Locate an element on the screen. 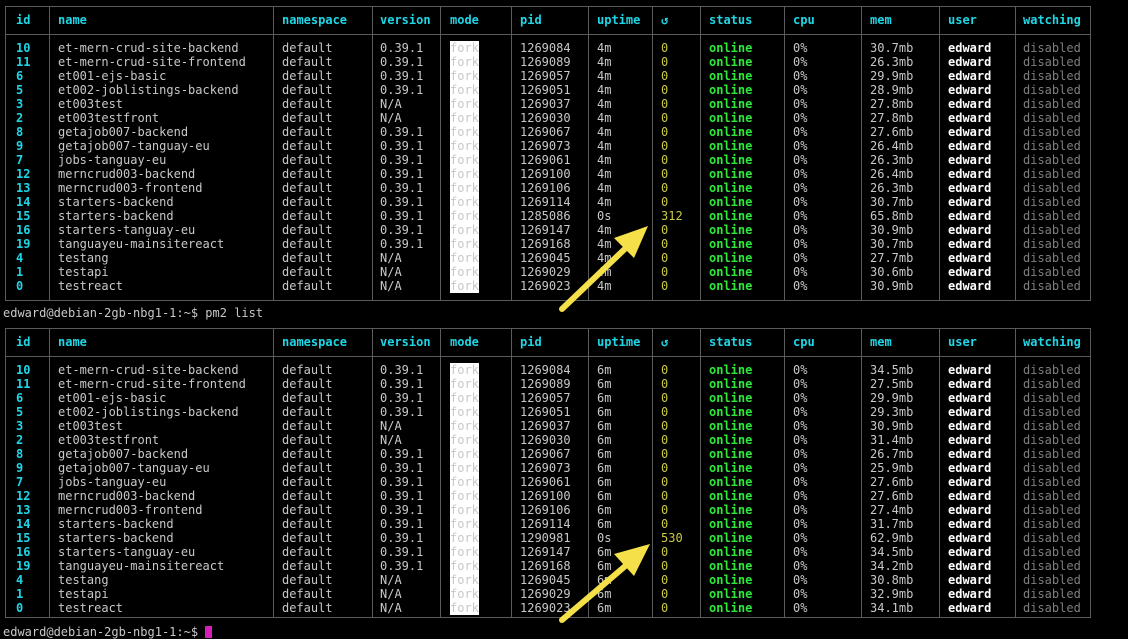 The height and width of the screenshot is (639, 1128). cell-name: starters-backend is located at coordinates (116, 216).